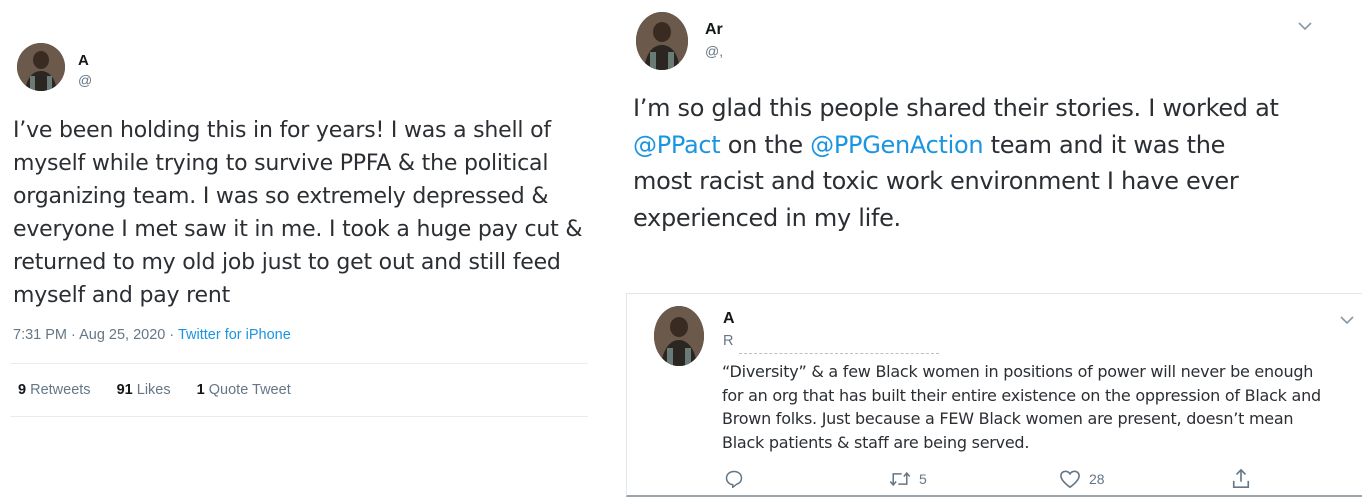  Describe the element at coordinates (714, 30) in the screenshot. I see `display-name: Ar` at that location.